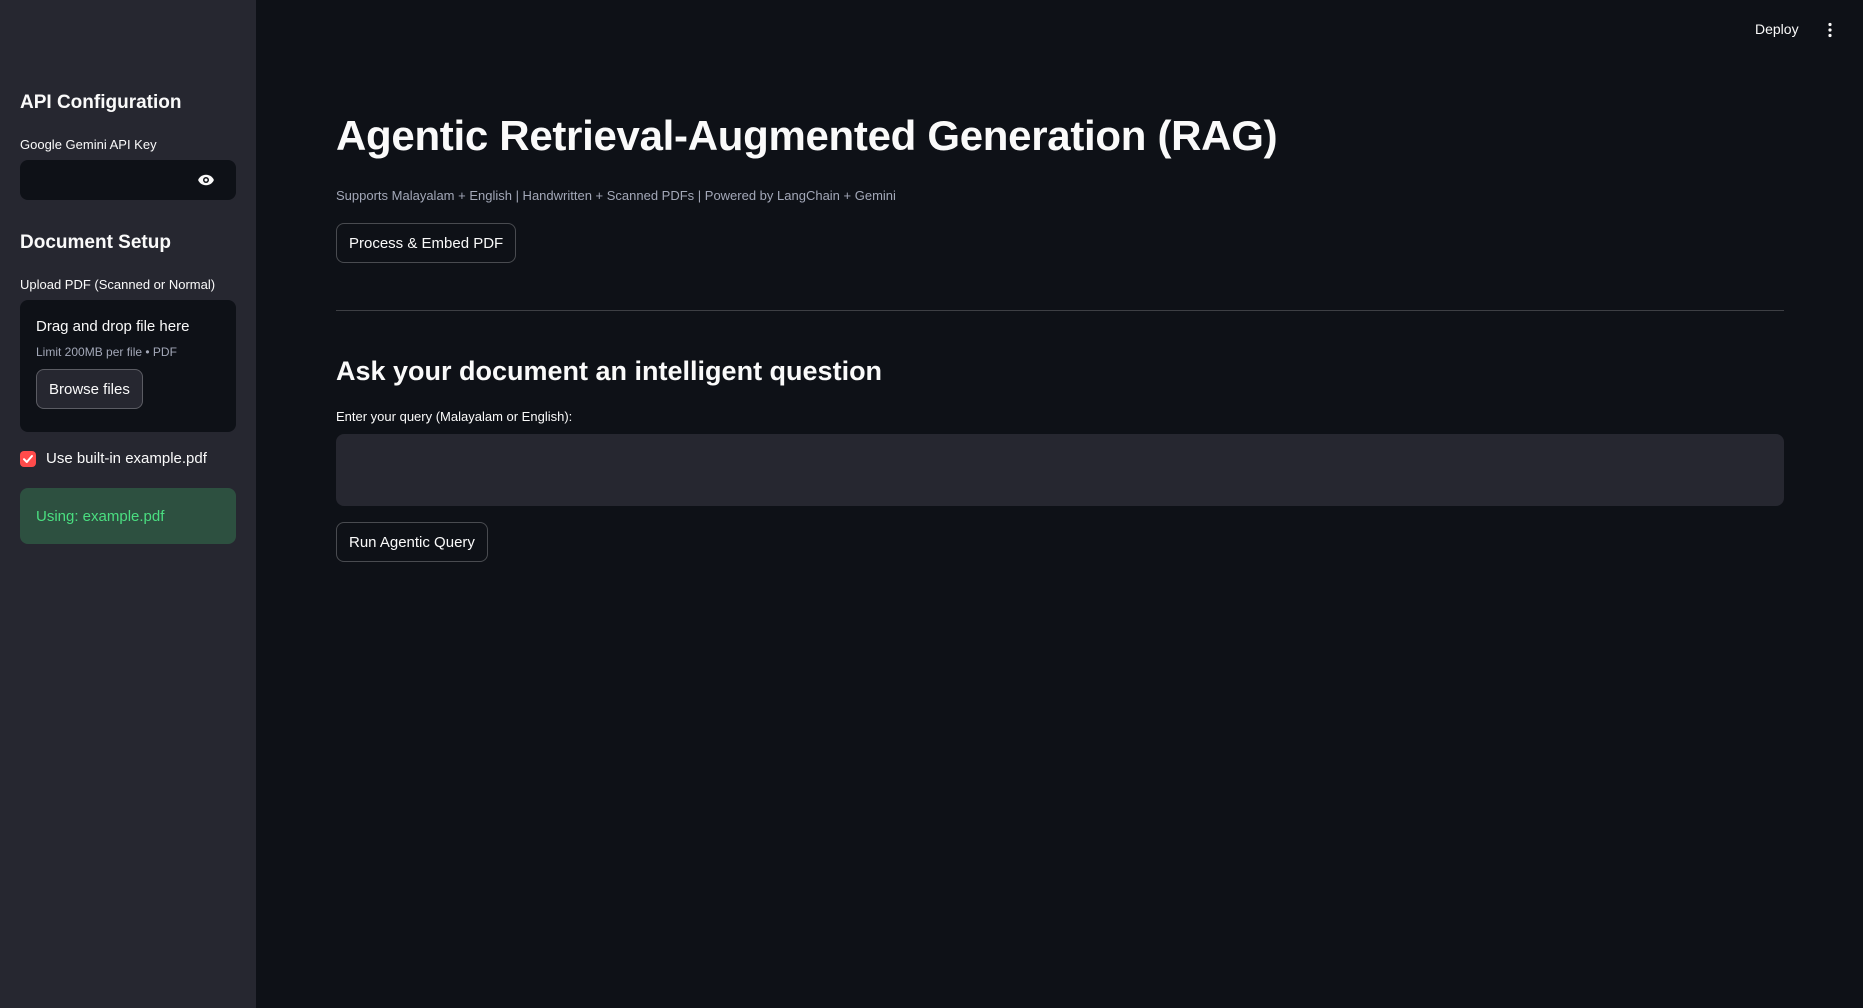  Describe the element at coordinates (118, 284) in the screenshot. I see `upload-label: Upload PDF (Scanned or Normal)` at that location.